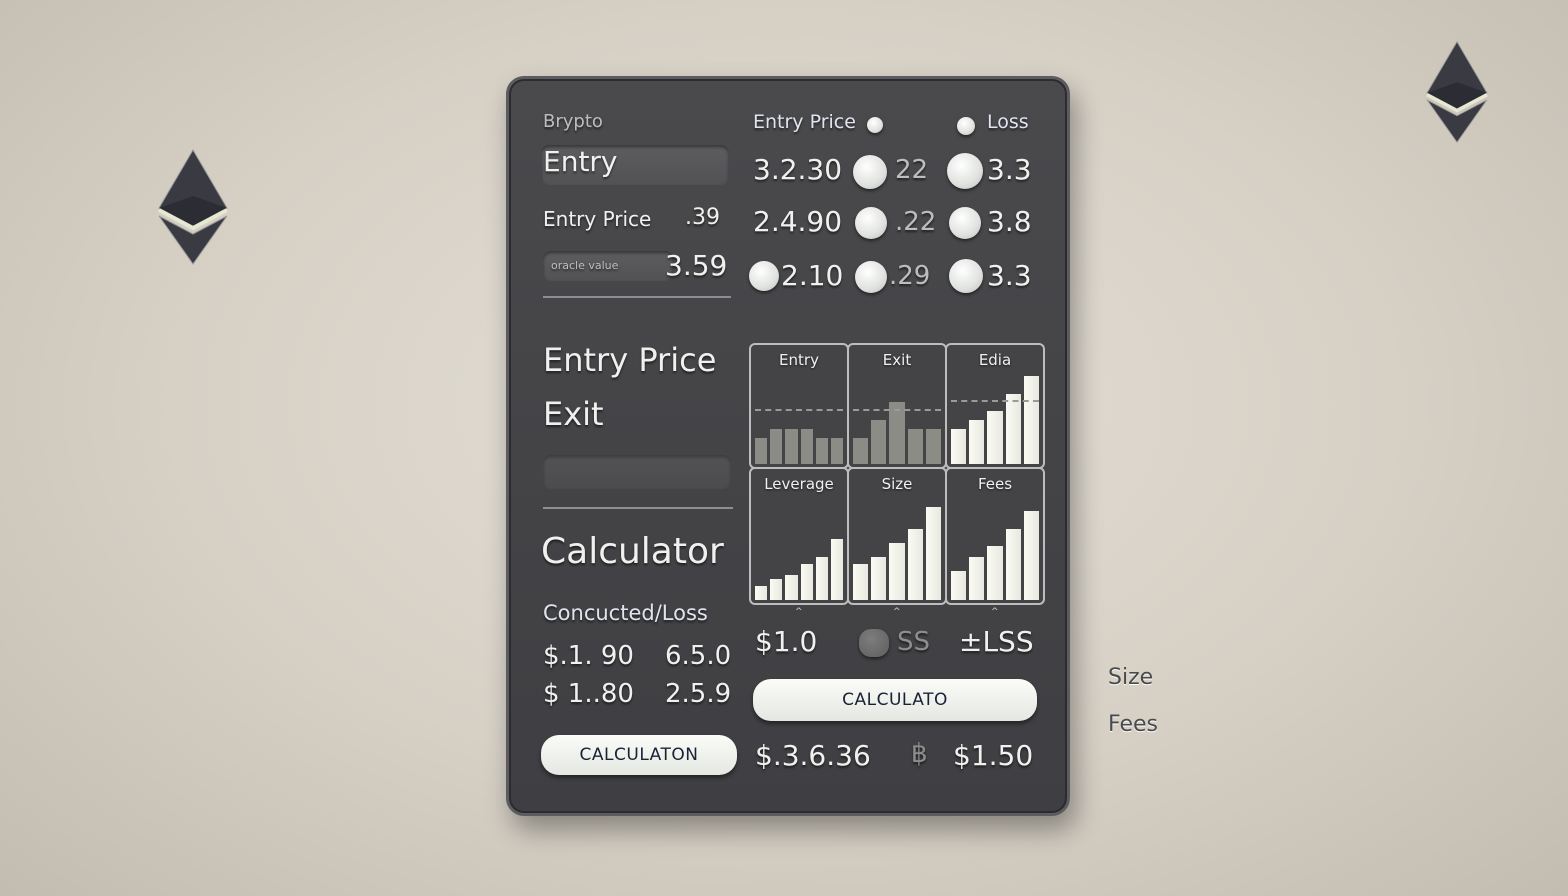 The width and height of the screenshot is (1568, 896). Describe the element at coordinates (799, 484) in the screenshot. I see `chart-title: Leverage` at that location.